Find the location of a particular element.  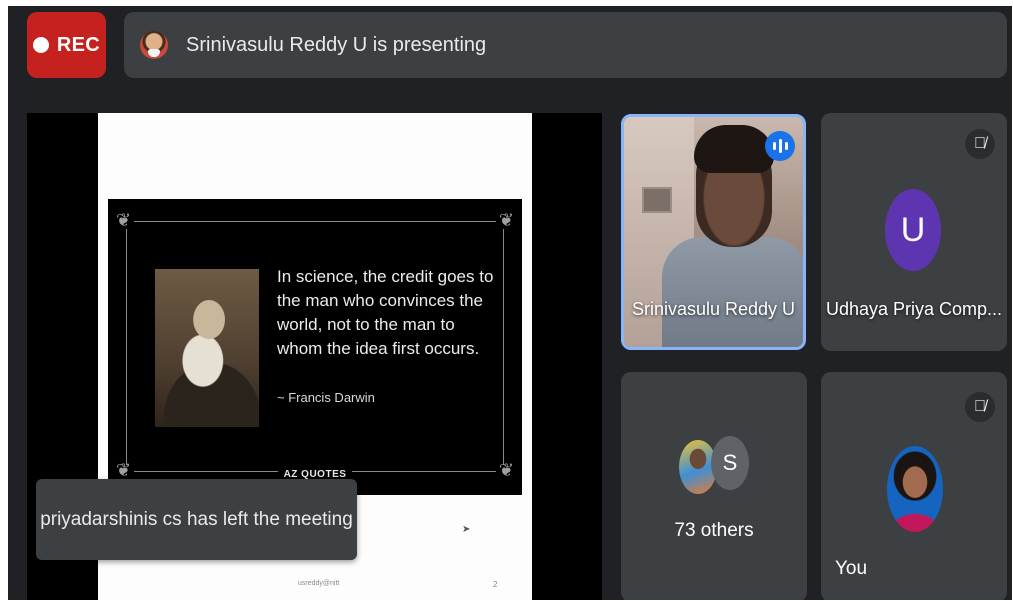

recording-indicator: REC is located at coordinates (66, 45).